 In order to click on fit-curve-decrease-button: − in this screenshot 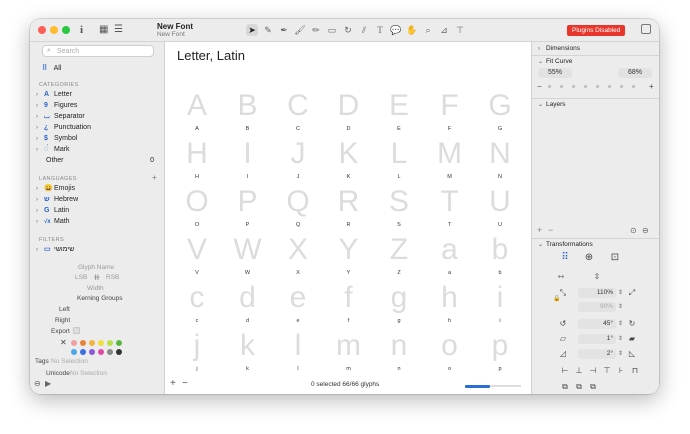, I will do `click(539, 86)`.